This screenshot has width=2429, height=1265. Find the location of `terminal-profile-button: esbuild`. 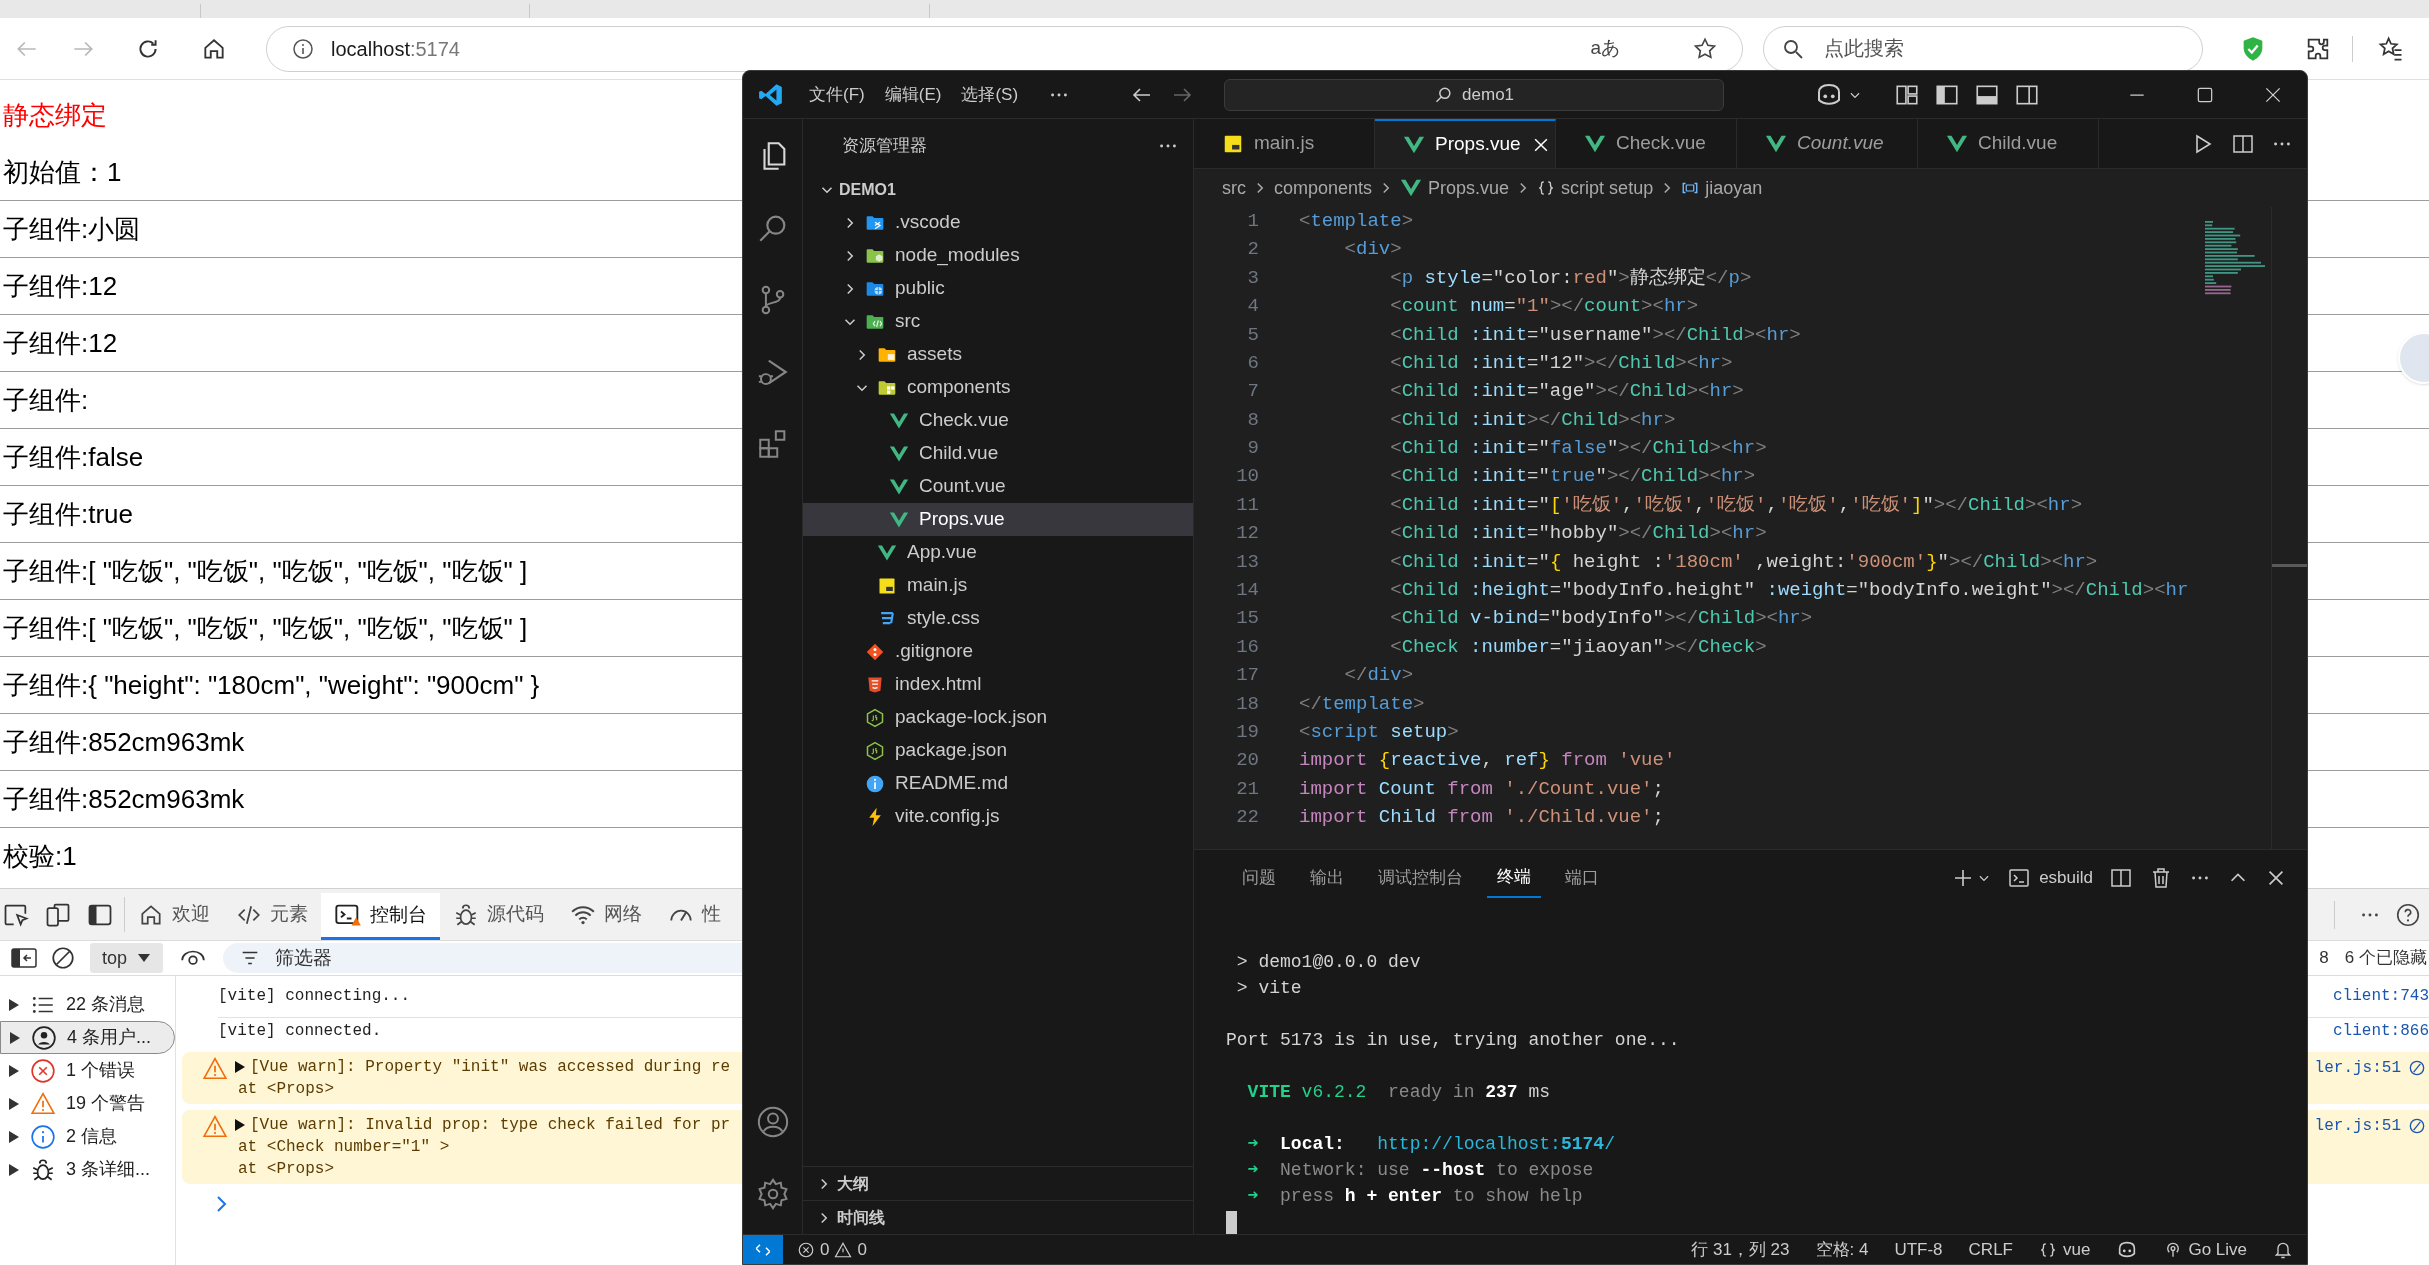

terminal-profile-button: esbuild is located at coordinates (2050, 878).